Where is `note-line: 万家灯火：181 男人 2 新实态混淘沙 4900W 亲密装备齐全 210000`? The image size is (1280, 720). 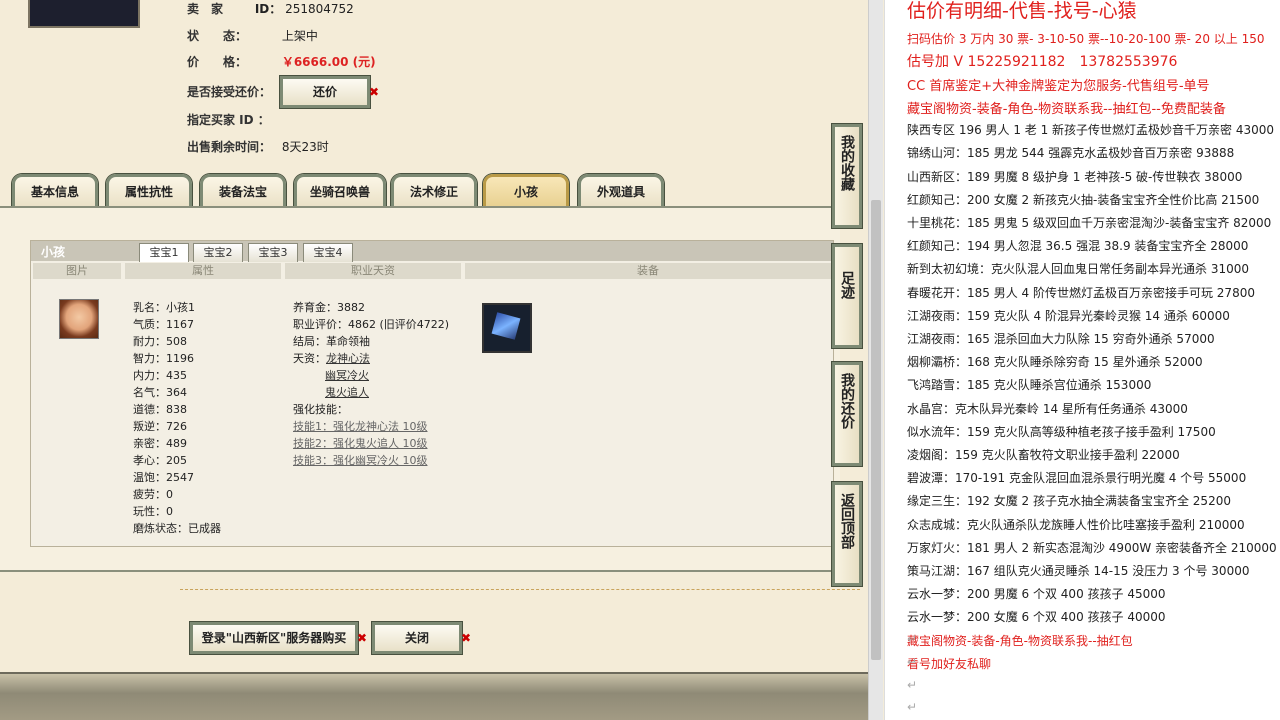
note-line: 万家灯火：181 男人 2 新实态混淘沙 4900W 亲密装备齐全 210000 is located at coordinates (1092, 547).